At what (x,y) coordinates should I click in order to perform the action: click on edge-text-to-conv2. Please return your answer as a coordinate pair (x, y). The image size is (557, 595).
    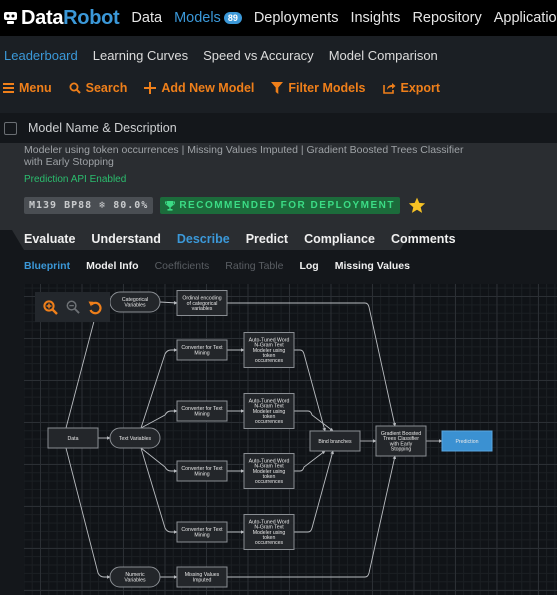
    Looking at the image, I should click on (159, 419).